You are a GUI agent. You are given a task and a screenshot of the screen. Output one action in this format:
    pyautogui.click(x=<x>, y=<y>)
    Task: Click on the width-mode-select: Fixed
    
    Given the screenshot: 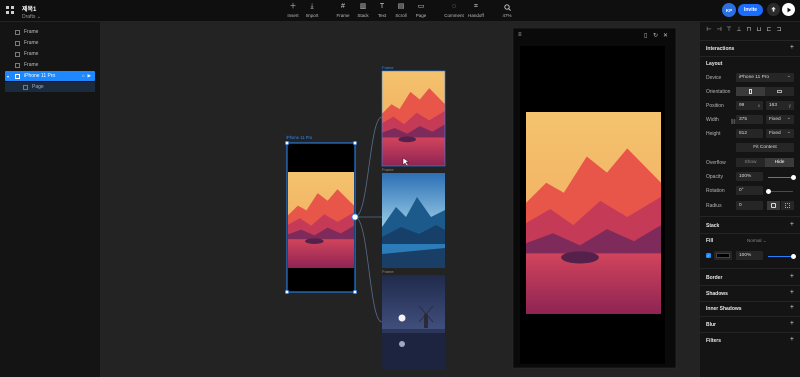 What is the action you would take?
    pyautogui.click(x=780, y=119)
    